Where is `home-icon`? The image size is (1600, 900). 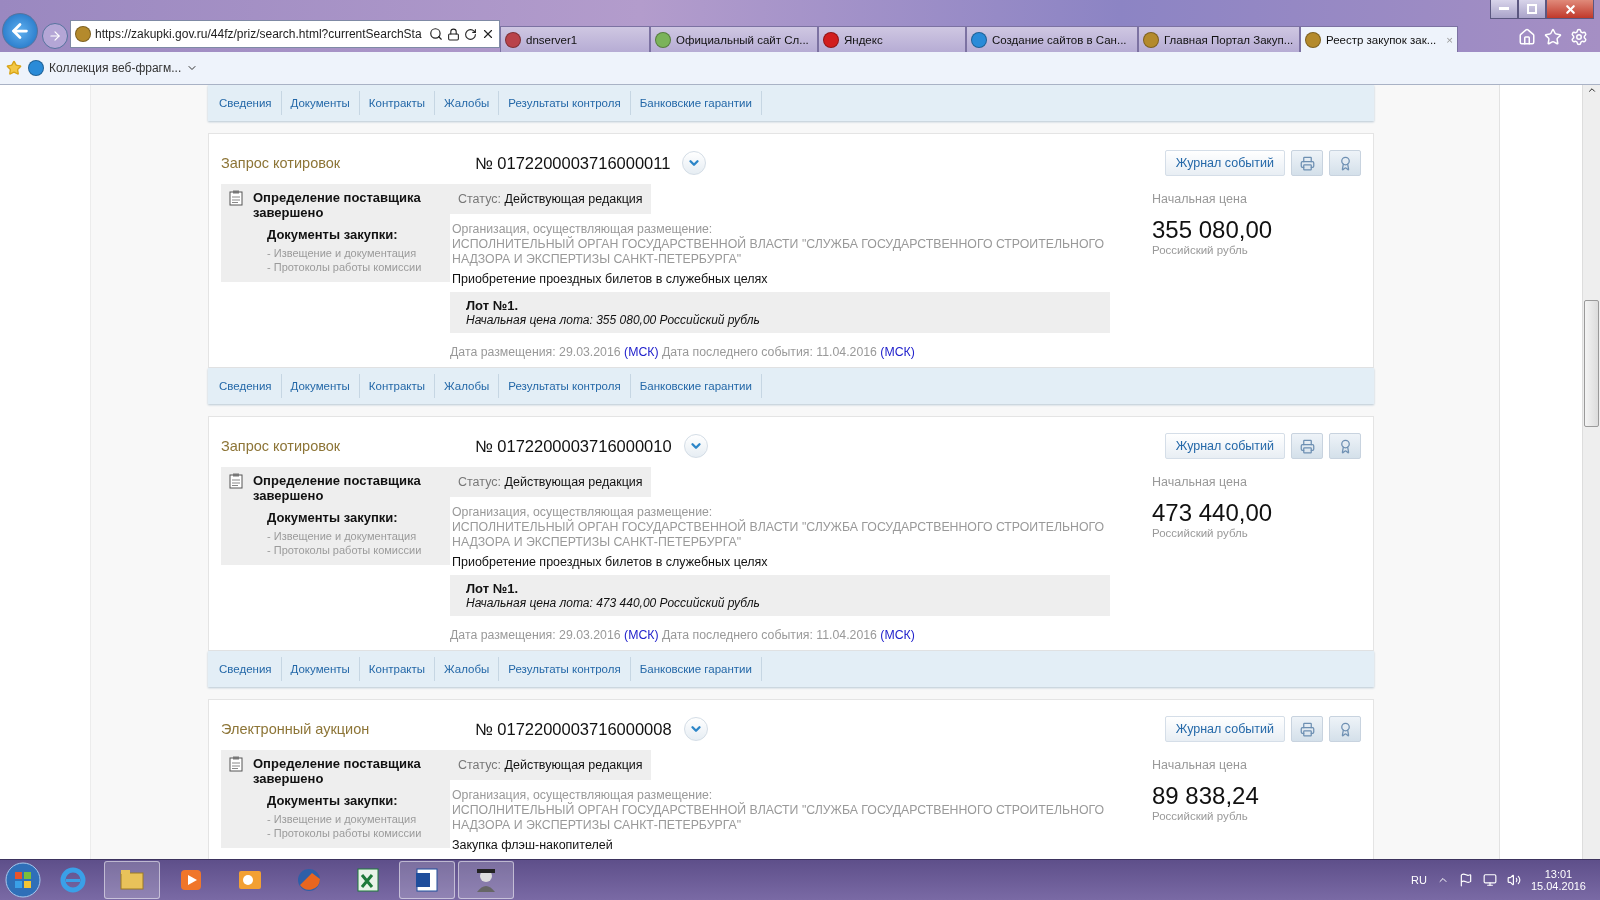 home-icon is located at coordinates (1527, 37).